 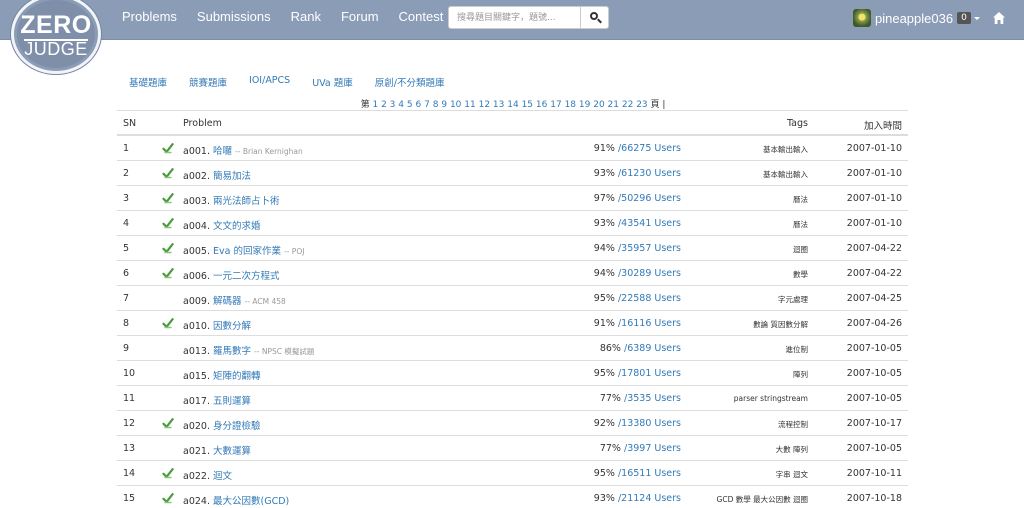 What do you see at coordinates (627, 105) in the screenshot?
I see `page-link: 22` at bounding box center [627, 105].